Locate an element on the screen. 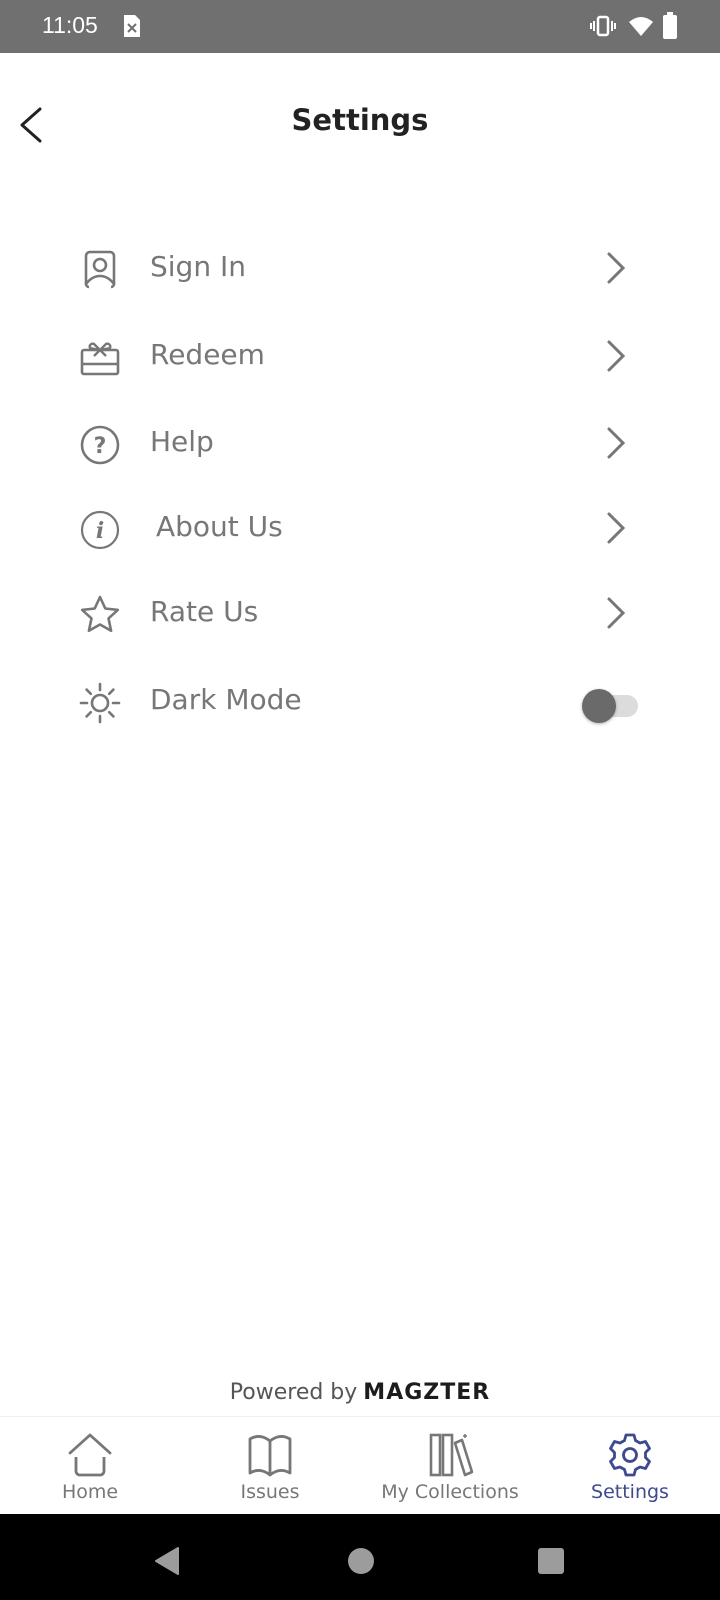  nav-item-issues: Issues is located at coordinates (270, 1466).